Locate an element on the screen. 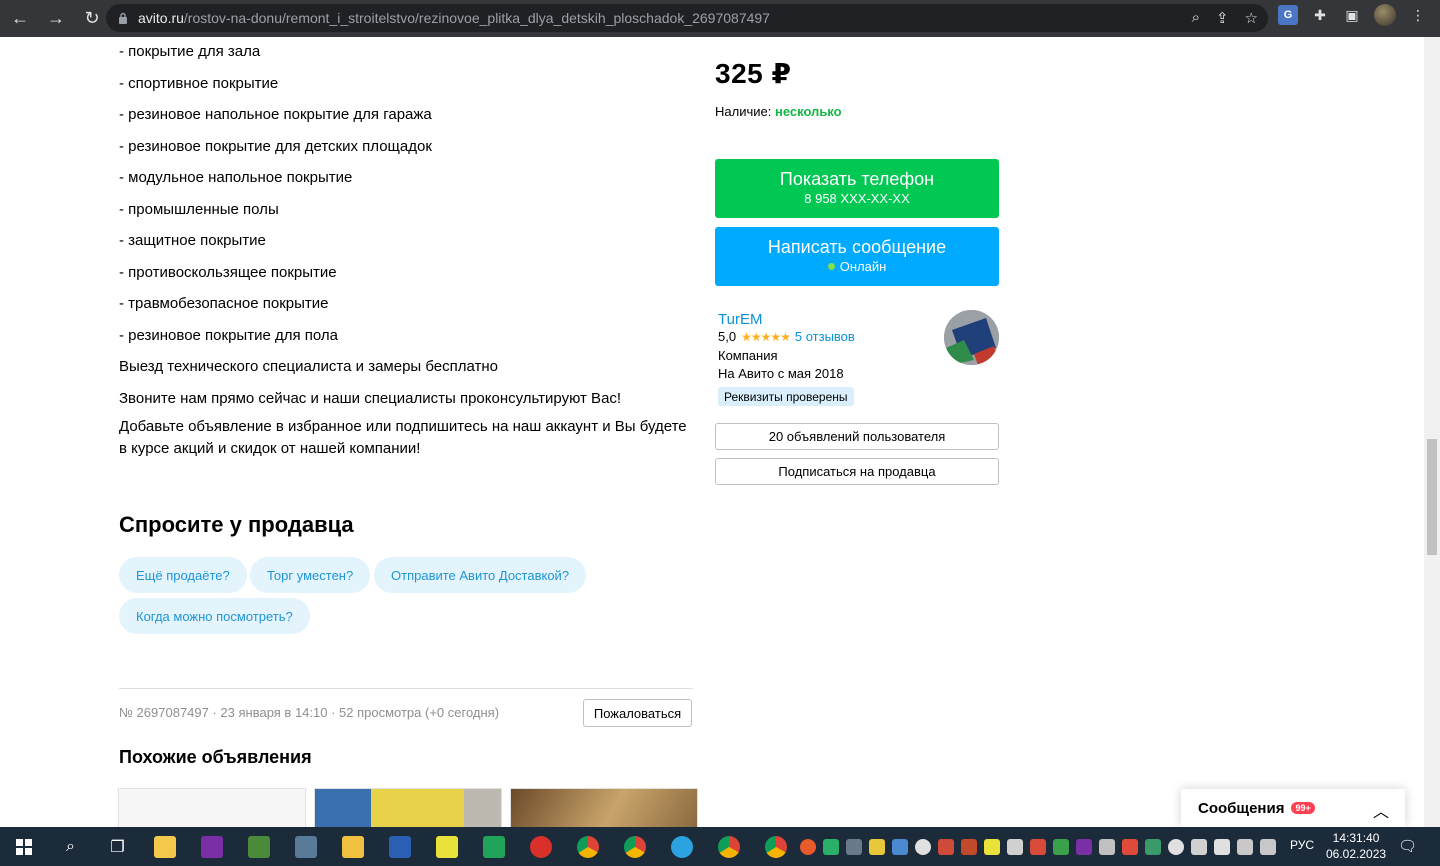 The height and width of the screenshot is (866, 1440). translate-extension-icon: G is located at coordinates (1288, 15).